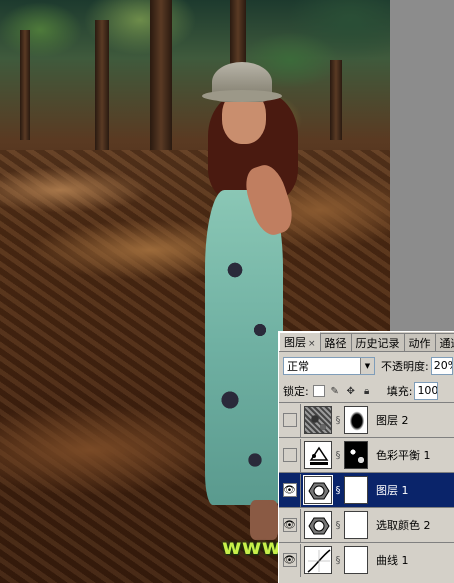  Describe the element at coordinates (244, 347) in the screenshot. I see `figure-dress` at that location.